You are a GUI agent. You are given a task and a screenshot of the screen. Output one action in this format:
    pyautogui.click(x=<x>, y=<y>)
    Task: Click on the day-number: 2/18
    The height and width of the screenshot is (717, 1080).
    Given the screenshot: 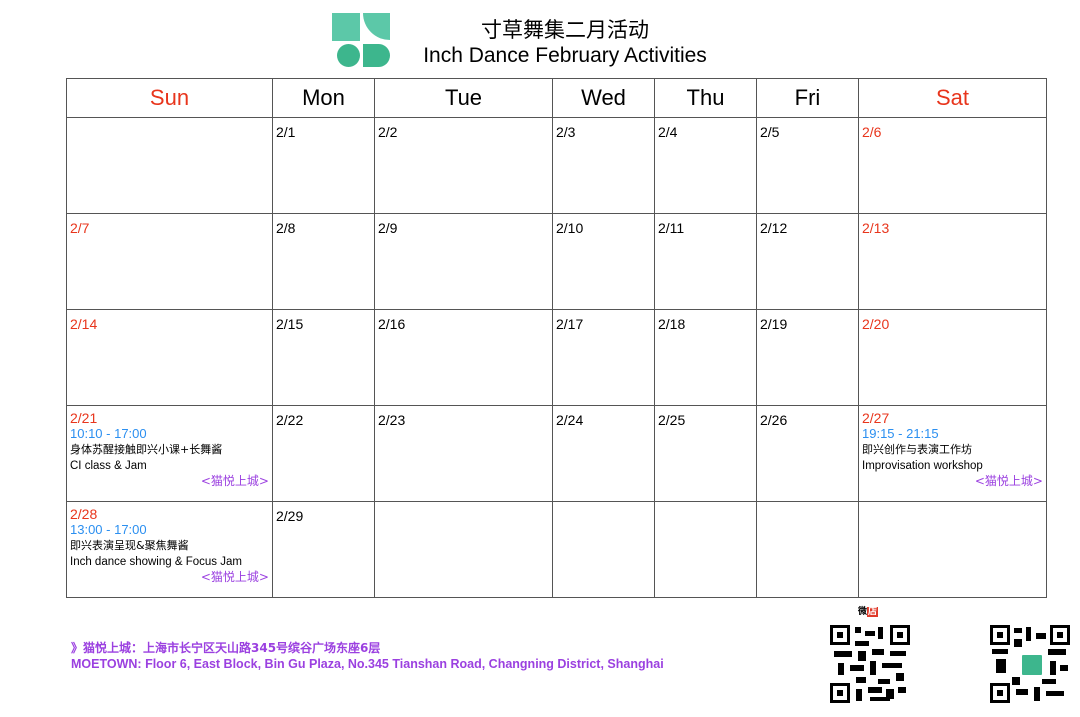 What is the action you would take?
    pyautogui.click(x=672, y=324)
    